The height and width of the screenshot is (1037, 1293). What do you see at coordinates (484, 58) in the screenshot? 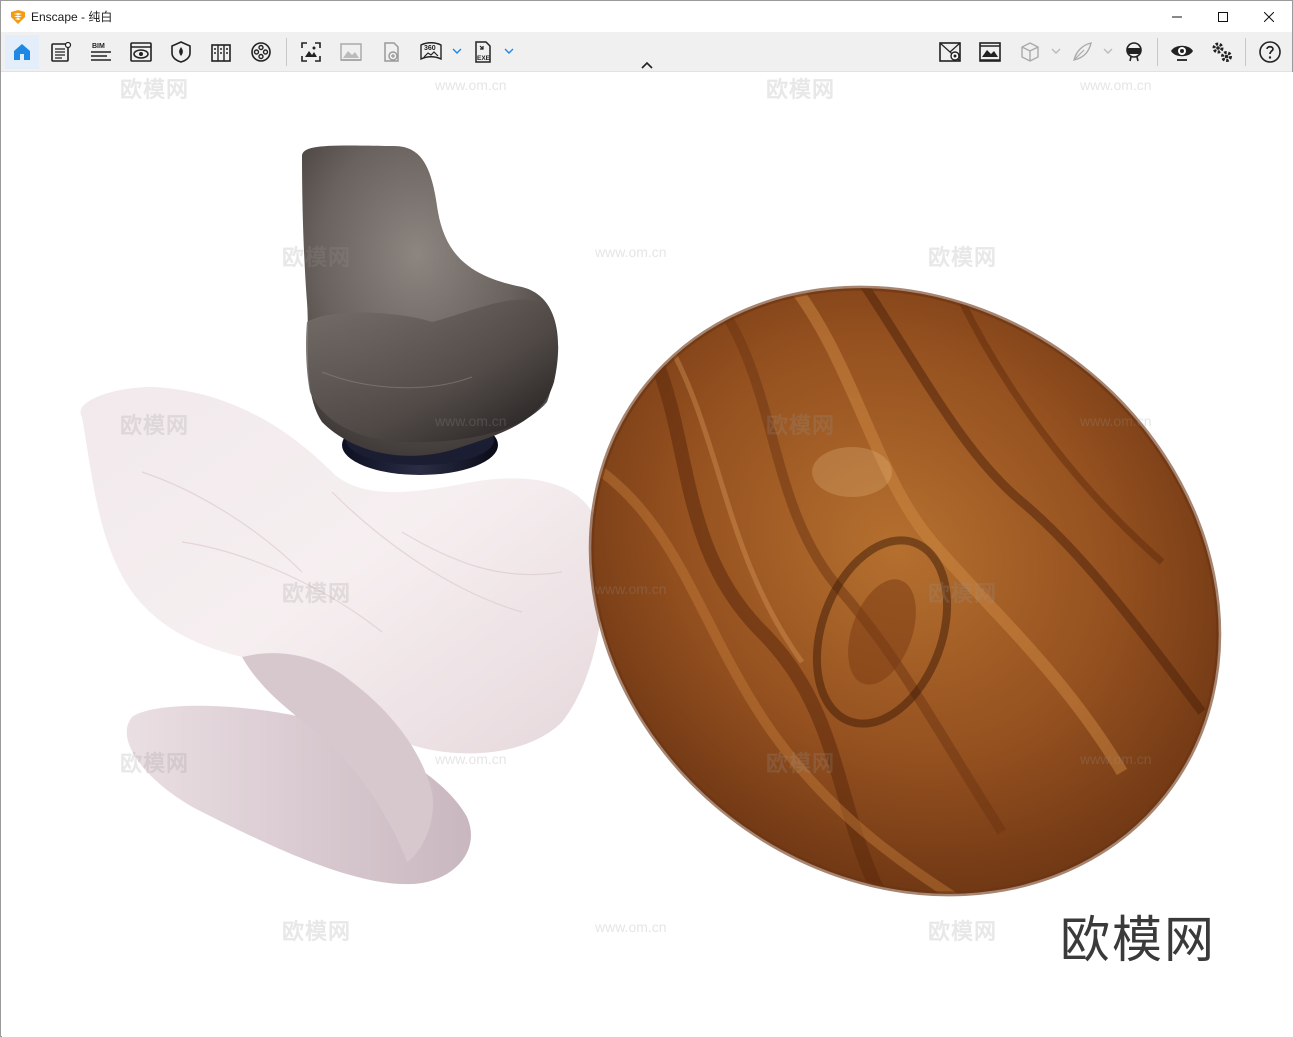
I see `svg-text: EXE` at bounding box center [484, 58].